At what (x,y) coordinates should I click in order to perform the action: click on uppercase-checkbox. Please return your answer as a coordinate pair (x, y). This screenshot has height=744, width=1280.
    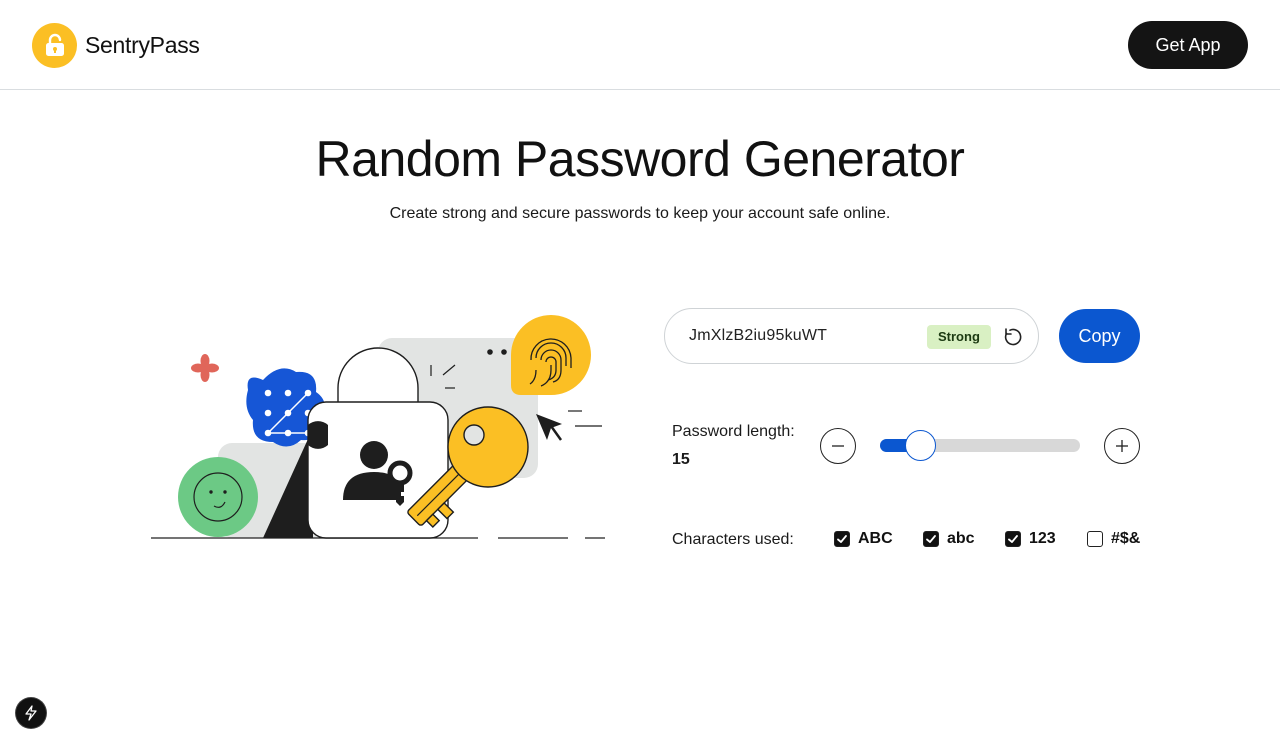
    Looking at the image, I should click on (842, 539).